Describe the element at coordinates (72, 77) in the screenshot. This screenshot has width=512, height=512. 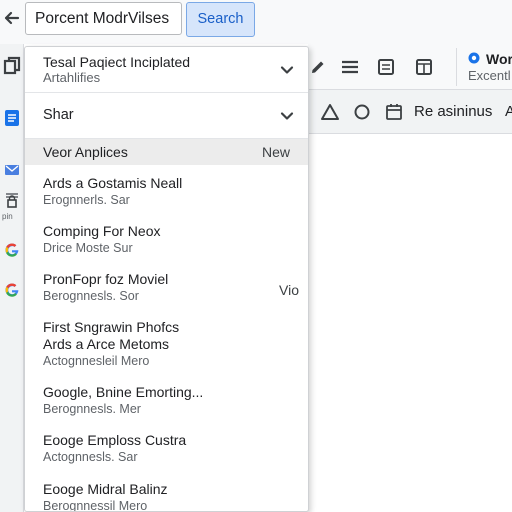
I see `panel-subtitle: Artahlifies` at that location.